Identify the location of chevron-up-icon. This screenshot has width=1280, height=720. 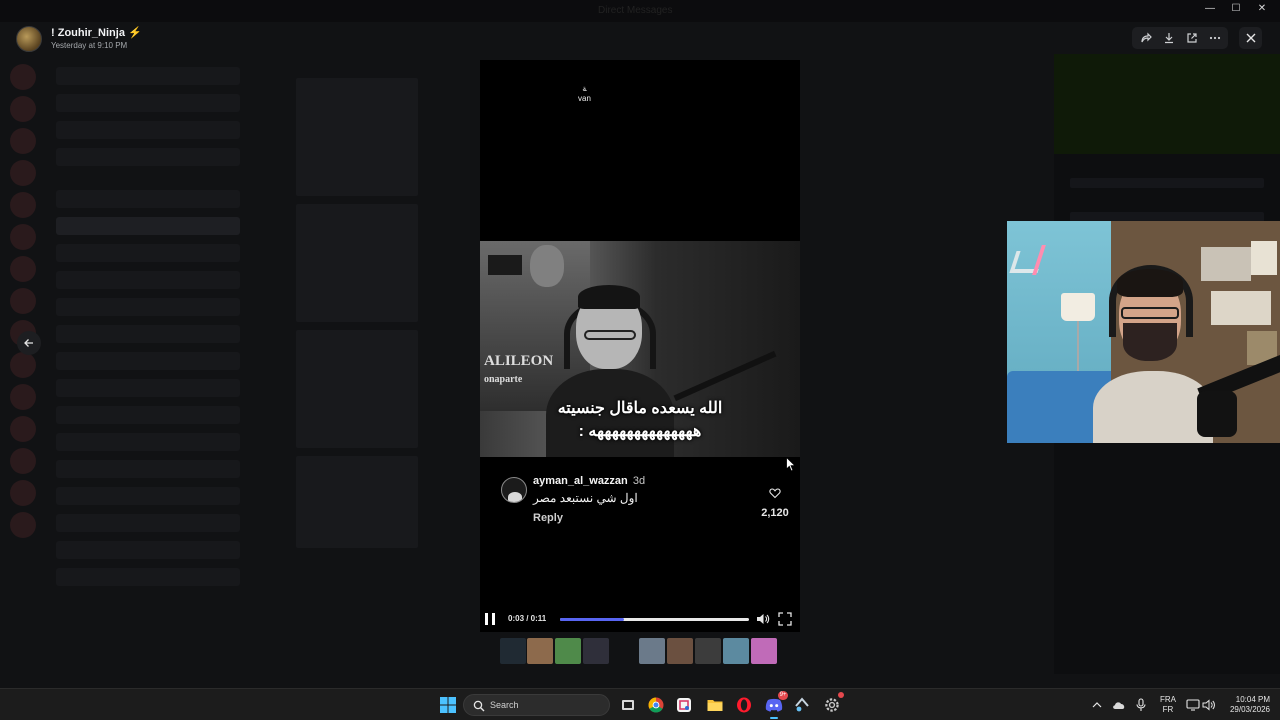
(1097, 705).